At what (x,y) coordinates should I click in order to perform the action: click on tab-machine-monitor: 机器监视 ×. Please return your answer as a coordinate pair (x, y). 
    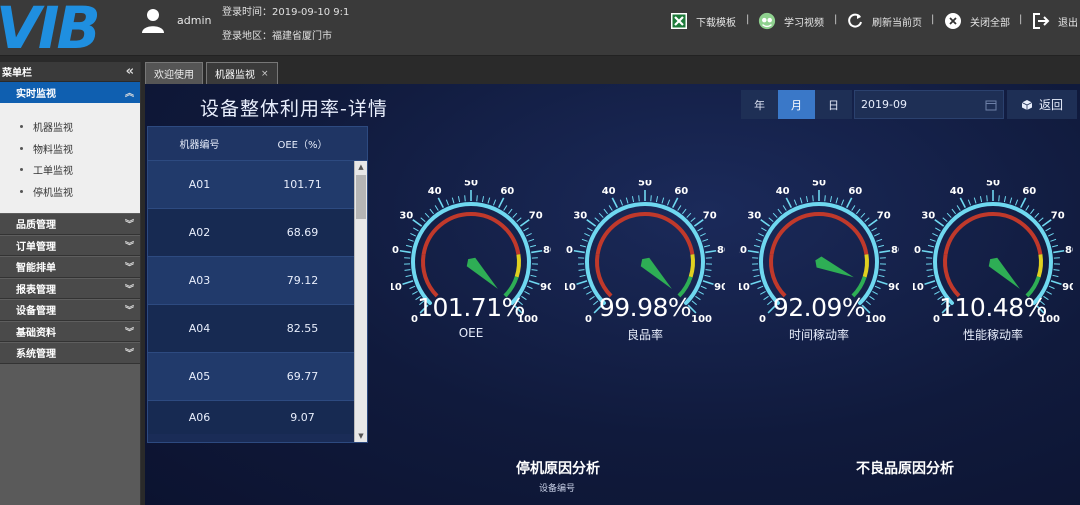
    Looking at the image, I should click on (242, 73).